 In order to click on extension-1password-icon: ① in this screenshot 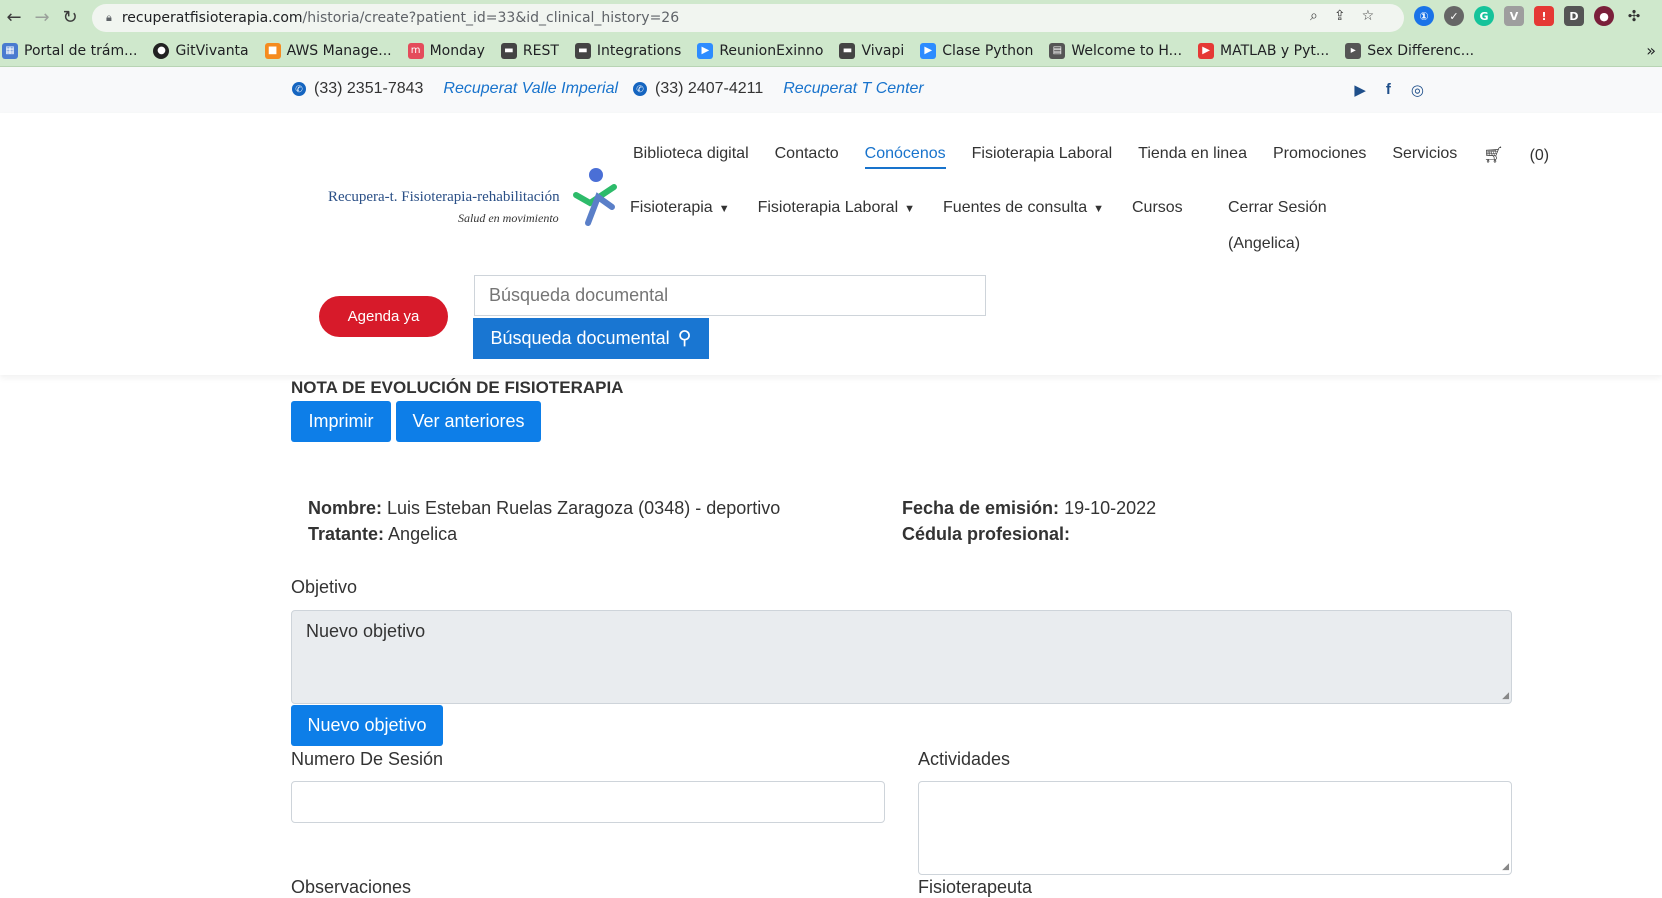, I will do `click(1424, 16)`.